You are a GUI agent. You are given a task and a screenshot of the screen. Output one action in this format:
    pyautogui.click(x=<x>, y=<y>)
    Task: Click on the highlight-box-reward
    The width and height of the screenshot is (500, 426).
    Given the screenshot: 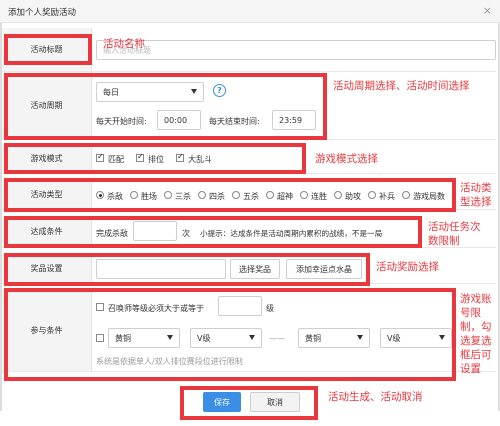 What is the action you would take?
    pyautogui.click(x=187, y=269)
    